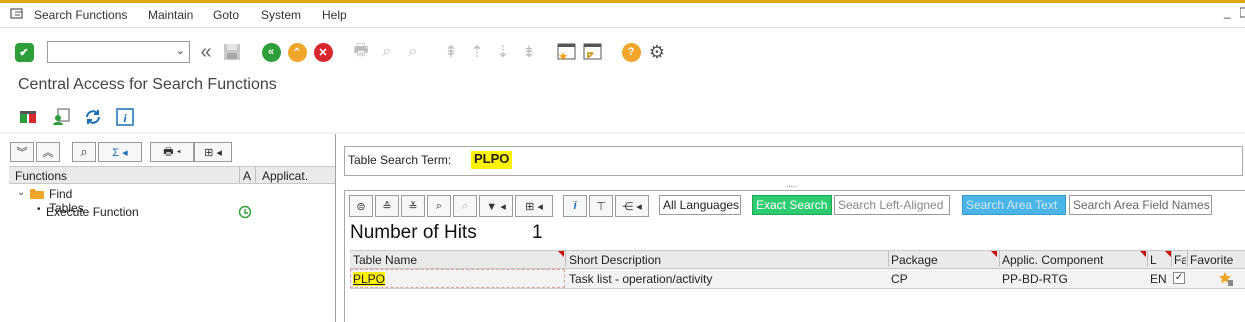 The width and height of the screenshot is (1245, 322). Describe the element at coordinates (792, 205) in the screenshot. I see `exact-search-button: Exact Search` at that location.